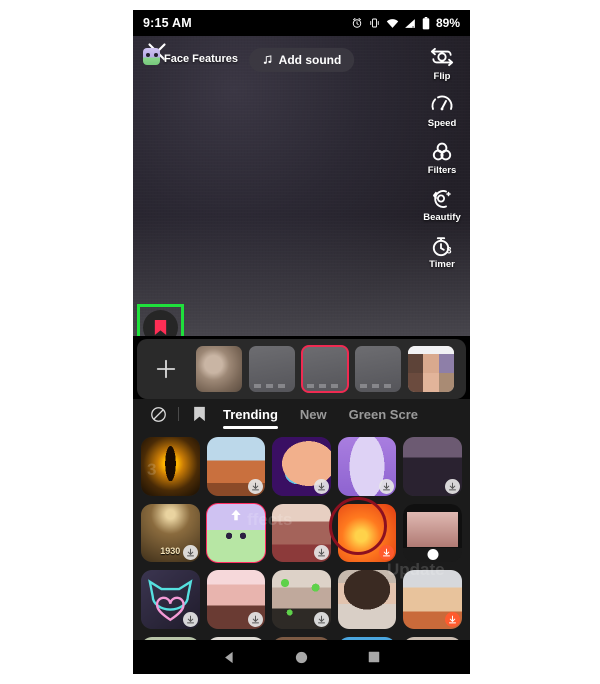  What do you see at coordinates (392, 23) in the screenshot?
I see `wifi-icon` at bounding box center [392, 23].